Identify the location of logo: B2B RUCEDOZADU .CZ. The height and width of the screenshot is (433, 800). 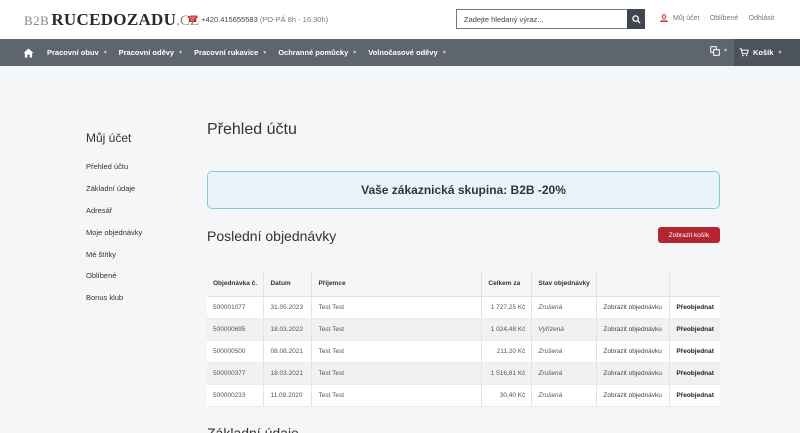
(111, 20).